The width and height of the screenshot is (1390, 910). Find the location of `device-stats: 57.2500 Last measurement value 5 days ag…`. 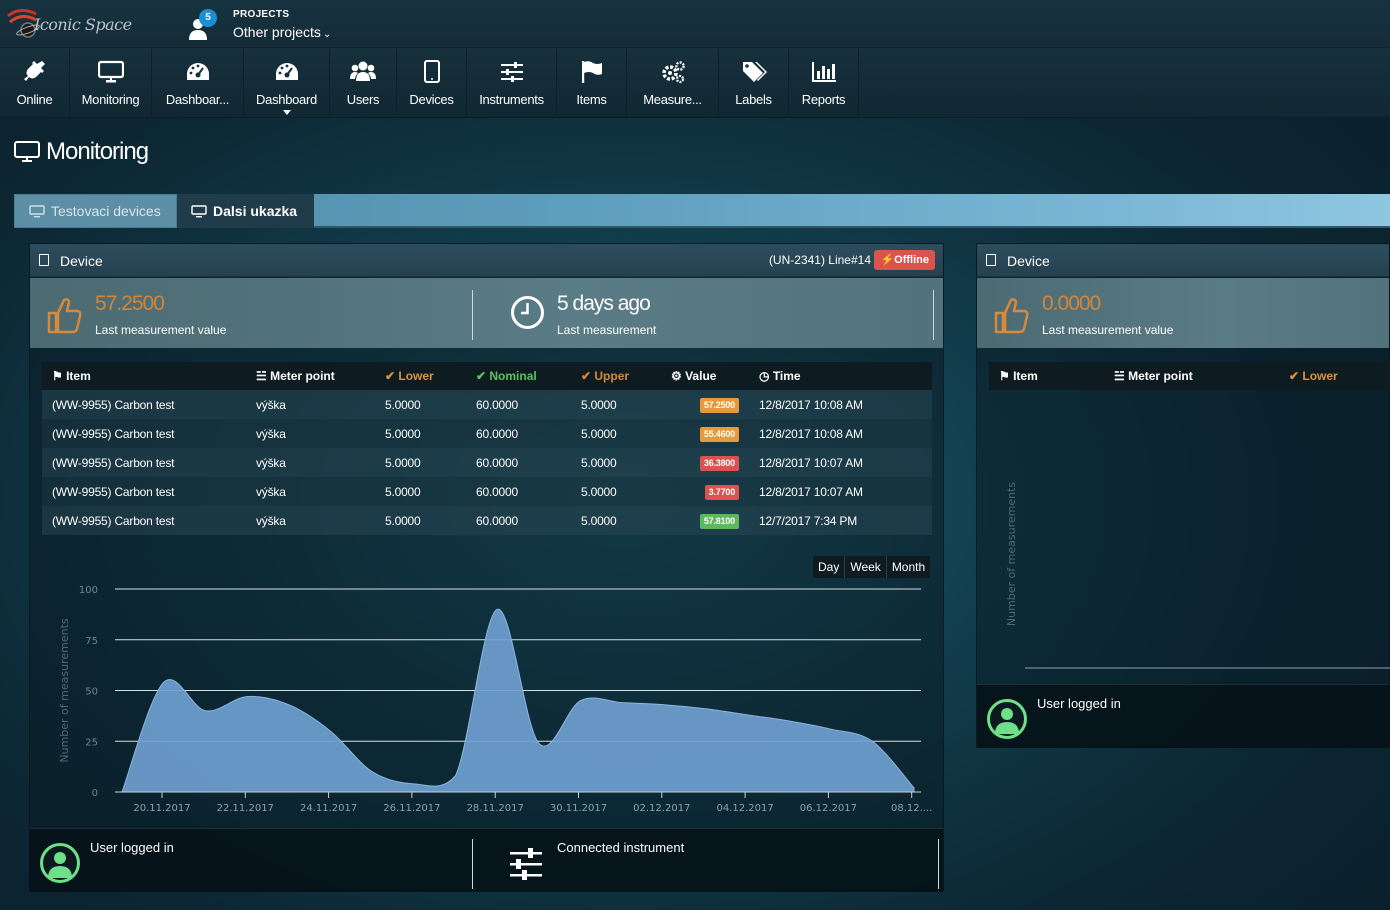

device-stats: 57.2500 Last measurement value 5 days ag… is located at coordinates (486, 313).